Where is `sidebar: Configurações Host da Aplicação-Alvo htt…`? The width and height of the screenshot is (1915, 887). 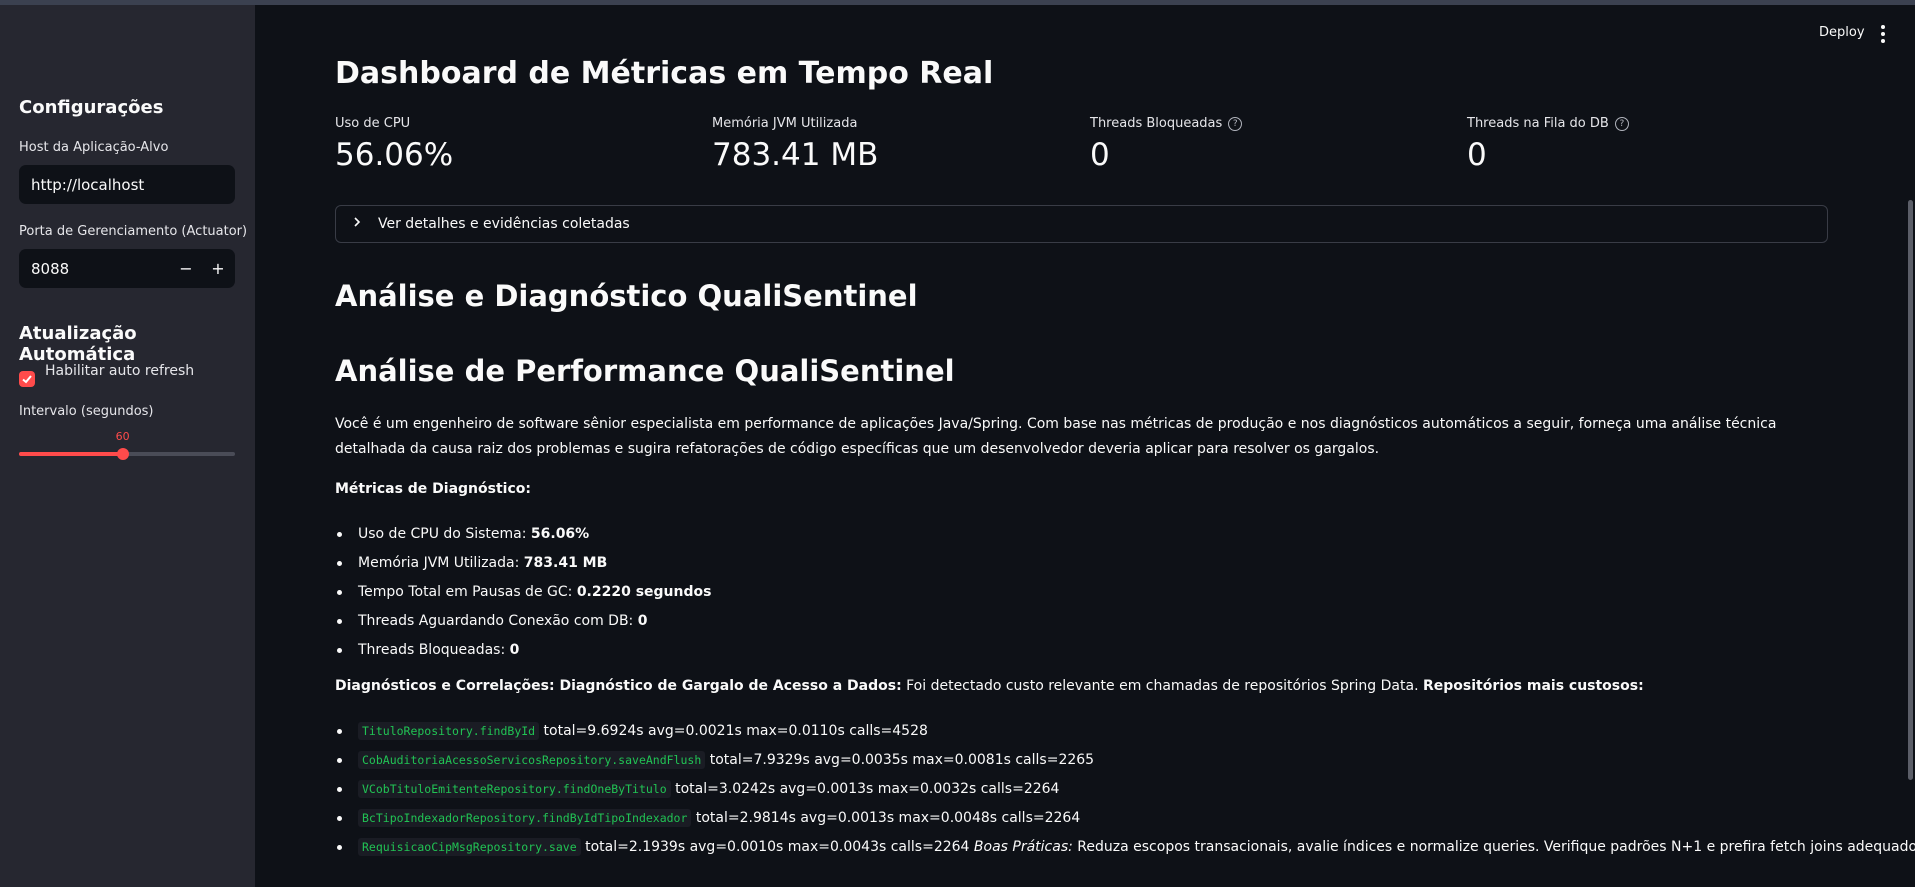
sidebar: Configurações Host da Aplicação-Alvo htt… is located at coordinates (127, 446).